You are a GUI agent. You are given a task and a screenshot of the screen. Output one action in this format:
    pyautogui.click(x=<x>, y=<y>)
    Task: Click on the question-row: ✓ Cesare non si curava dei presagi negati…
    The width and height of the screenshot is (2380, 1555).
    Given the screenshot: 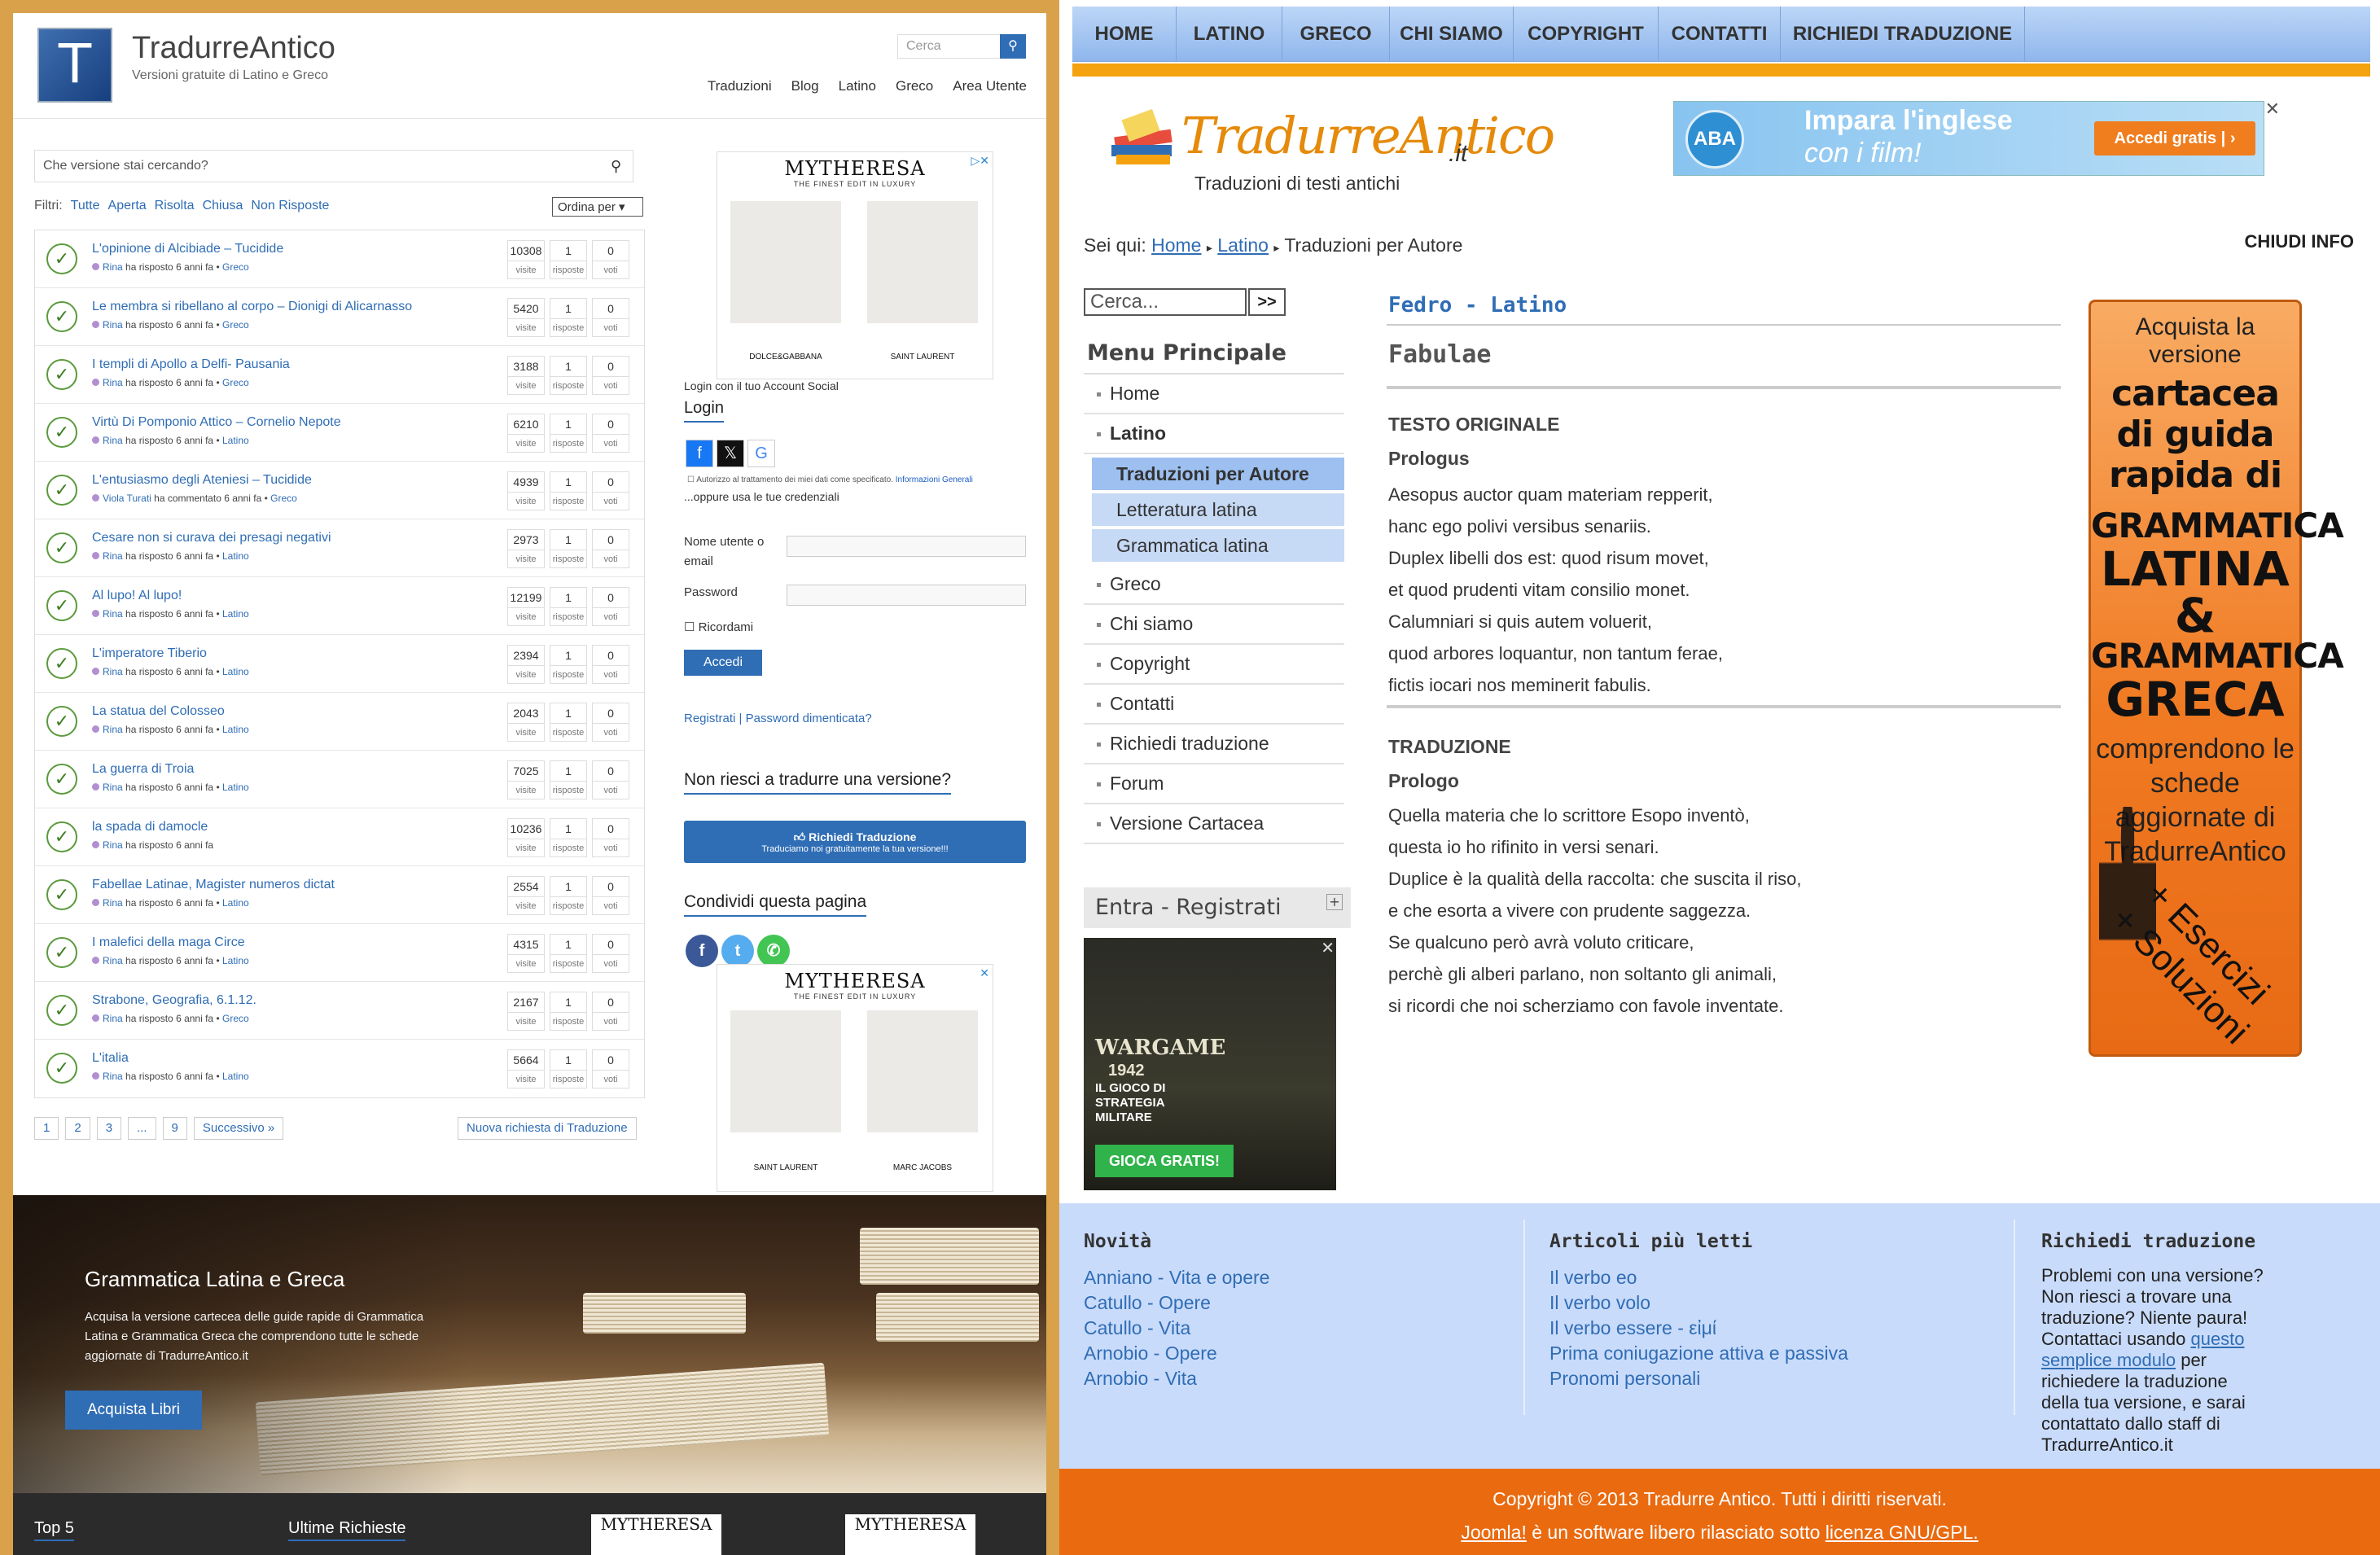 What is the action you would take?
    pyautogui.click(x=340, y=548)
    